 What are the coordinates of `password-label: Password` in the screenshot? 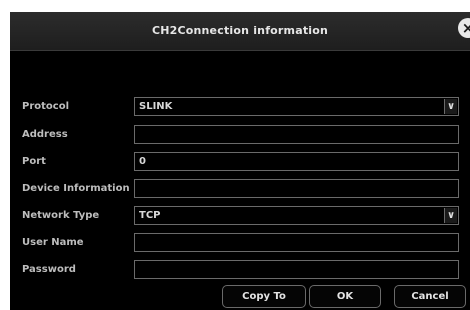 It's located at (49, 269).